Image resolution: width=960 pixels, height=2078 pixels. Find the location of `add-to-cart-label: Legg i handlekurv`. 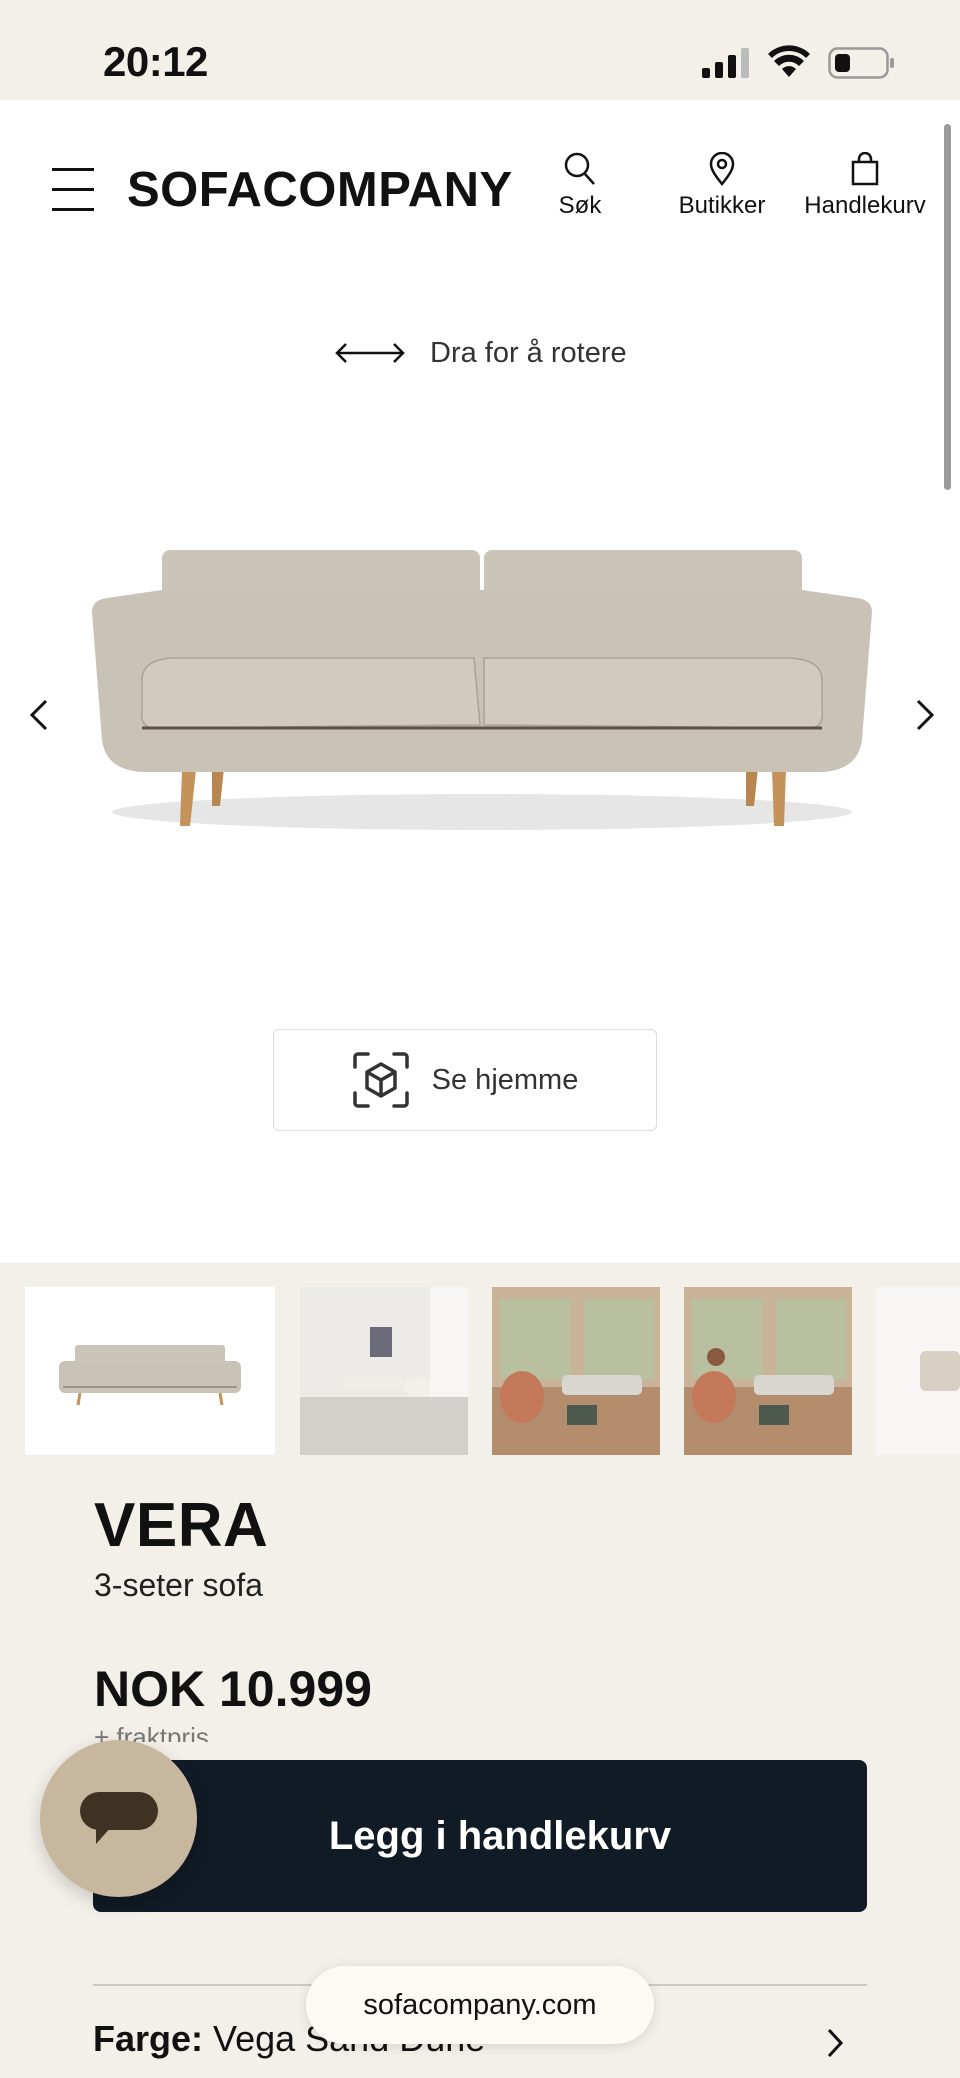

add-to-cart-label: Legg i handlekurv is located at coordinates (500, 1835).